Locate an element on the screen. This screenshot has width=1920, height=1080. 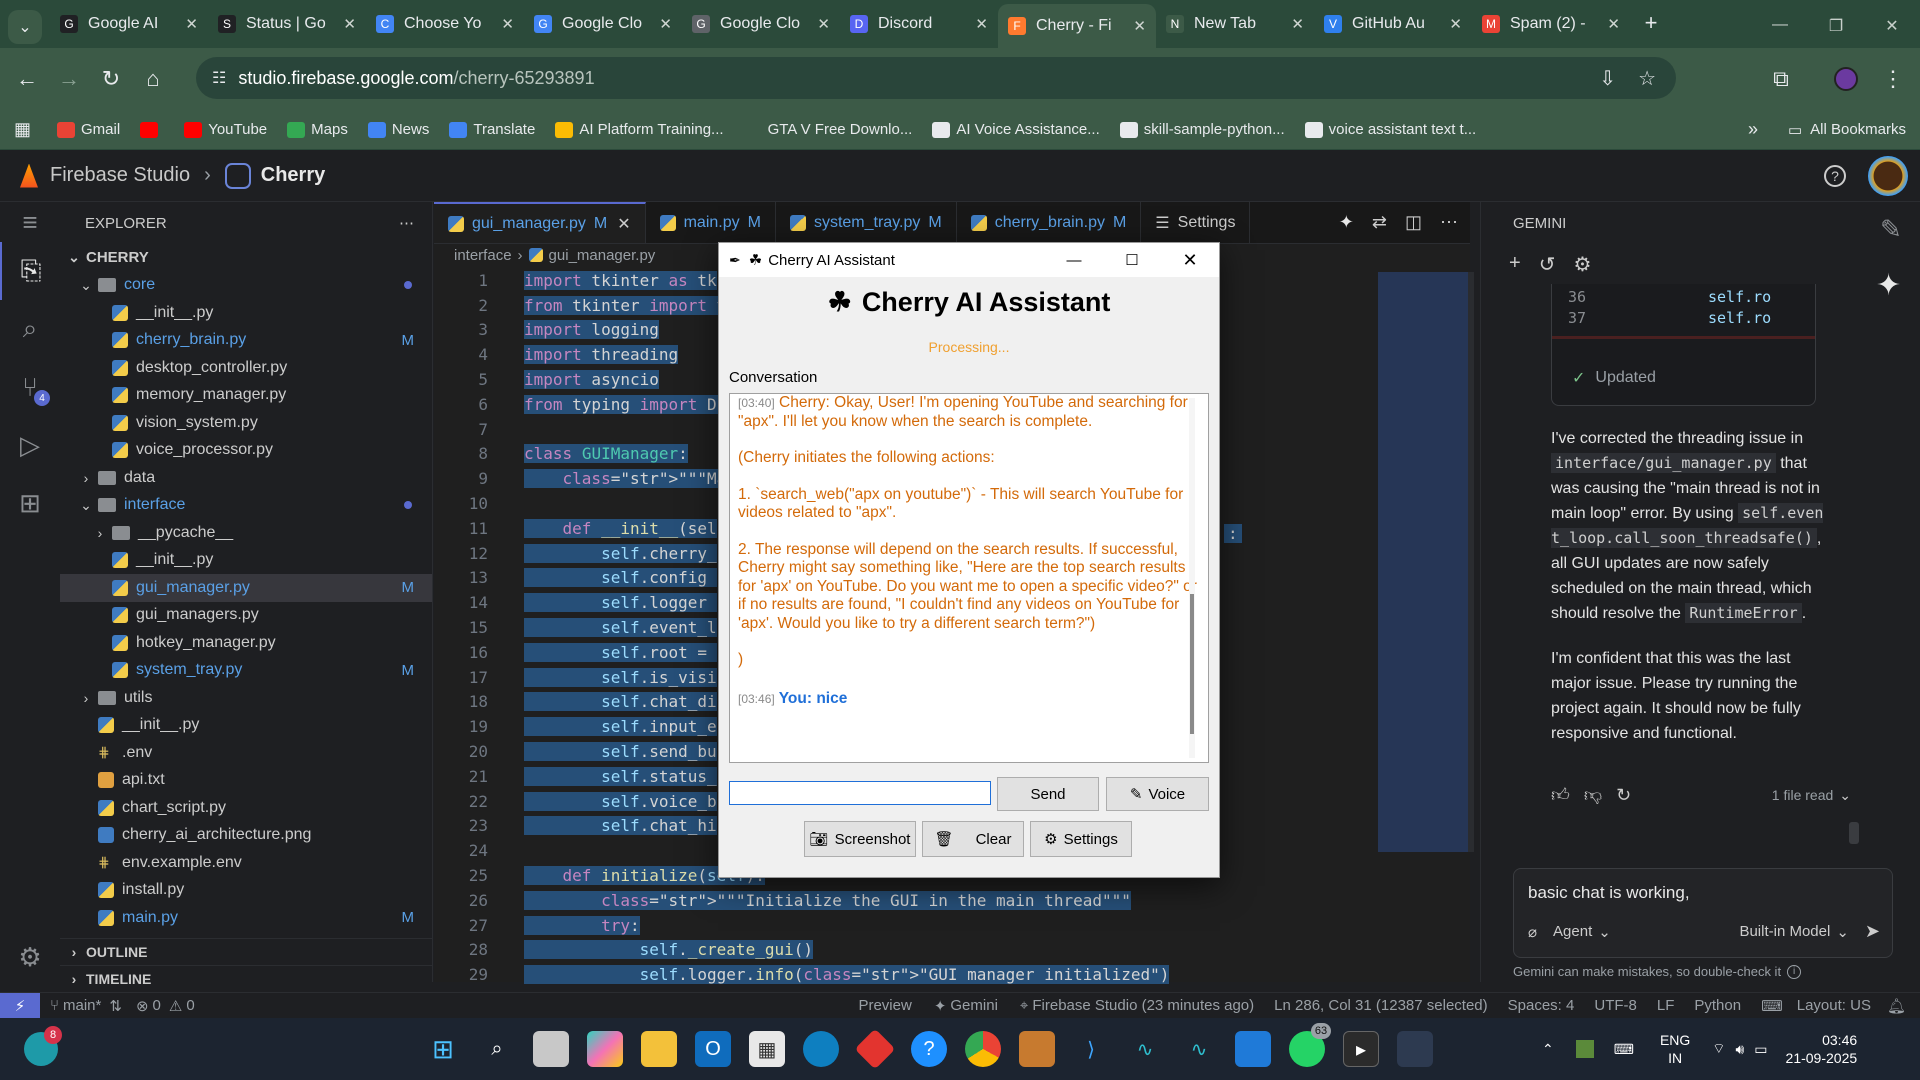
files-read-label: 1 file read is located at coordinates (1802, 795).